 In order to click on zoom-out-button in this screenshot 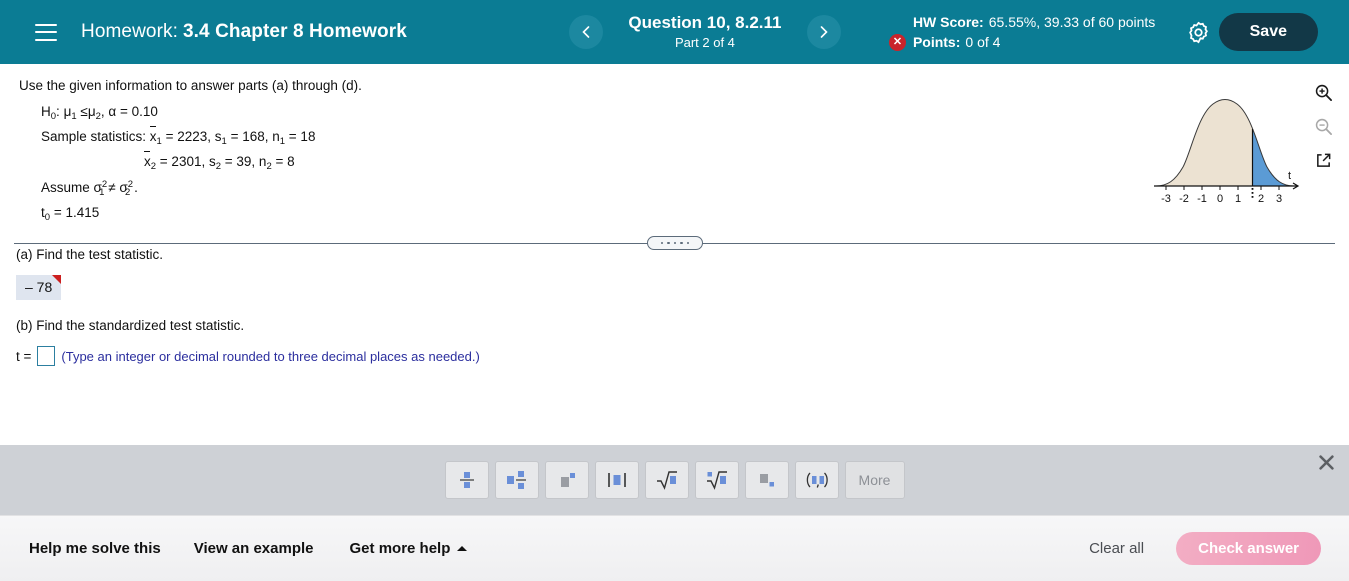, I will do `click(1323, 126)`.